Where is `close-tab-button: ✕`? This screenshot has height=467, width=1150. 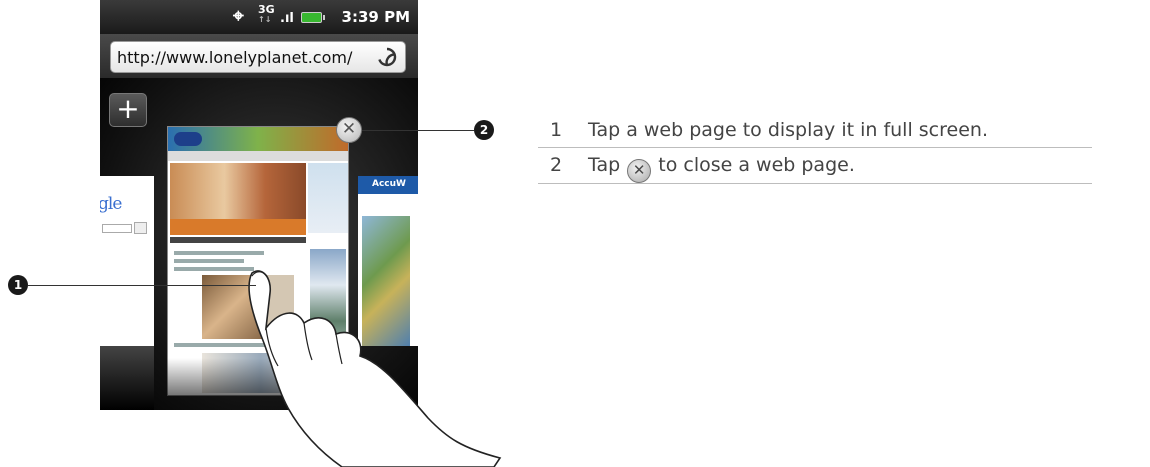 close-tab-button: ✕ is located at coordinates (349, 130).